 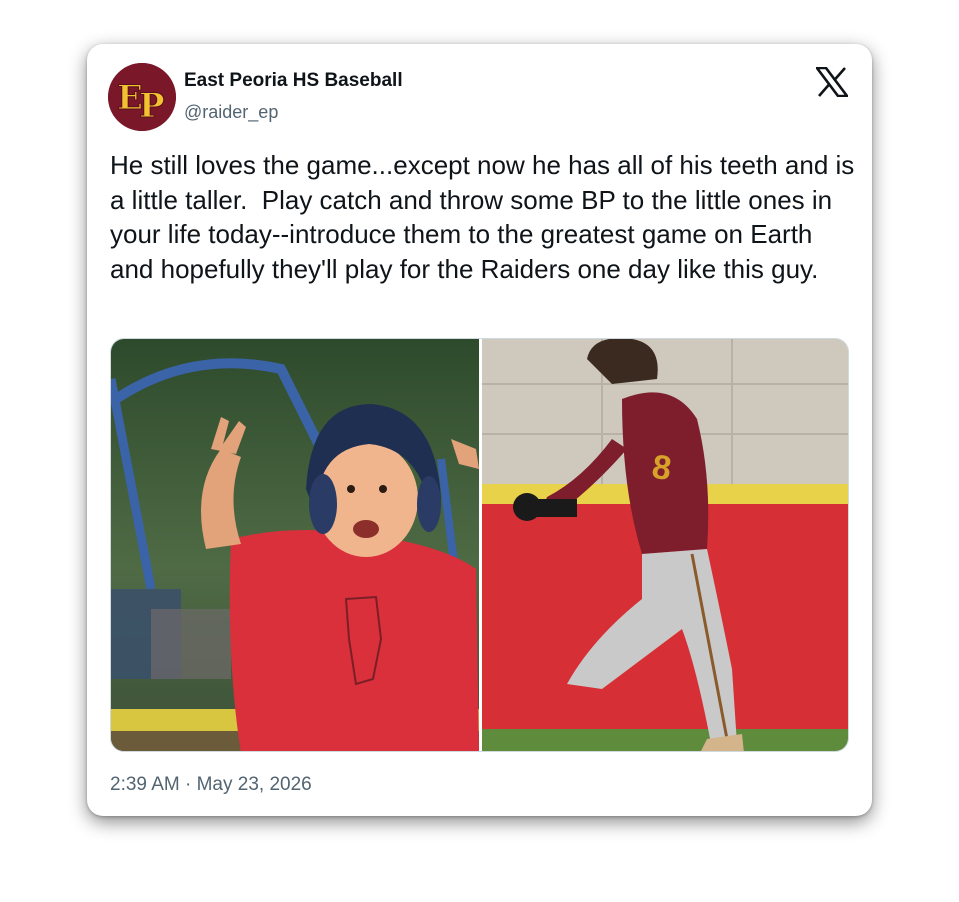 I want to click on avatar-monogram-logo: E P, so click(x=142, y=97).